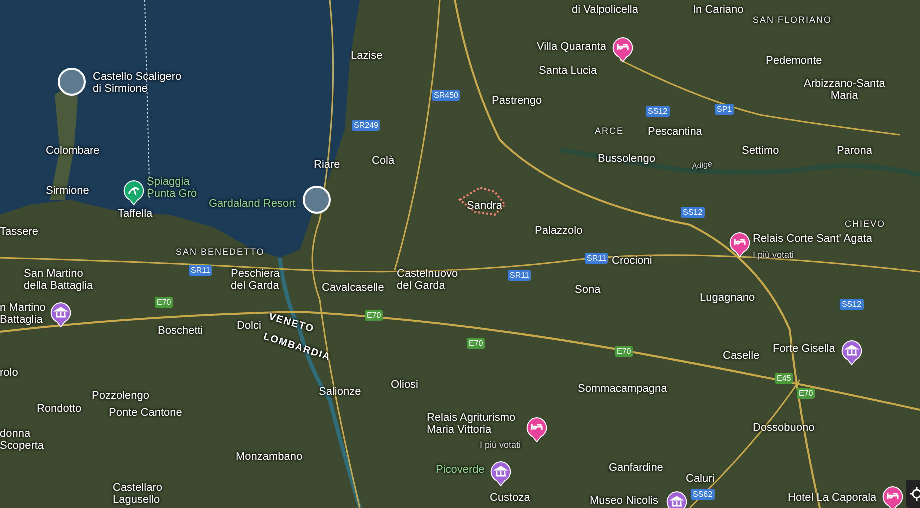 This screenshot has height=508, width=920. I want to click on place-label: Colombare, so click(73, 151).